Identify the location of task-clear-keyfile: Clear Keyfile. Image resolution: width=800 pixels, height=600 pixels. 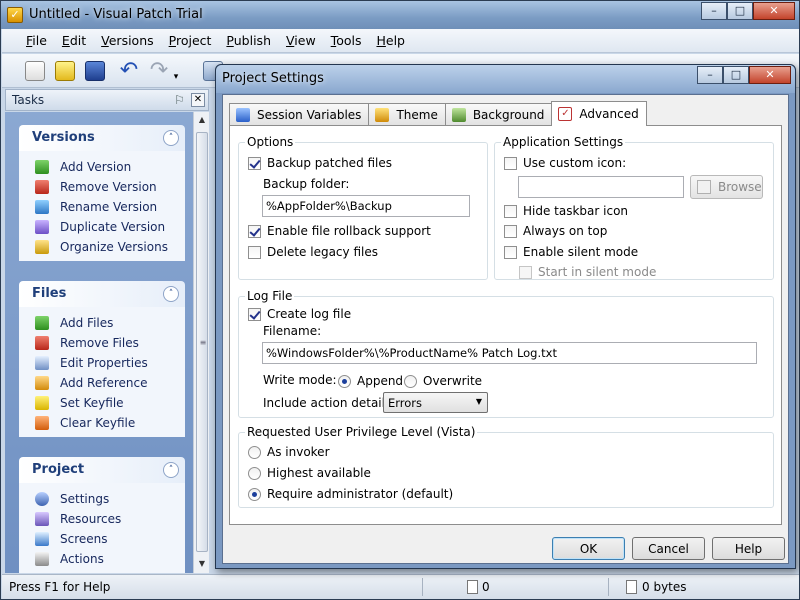
(102, 423).